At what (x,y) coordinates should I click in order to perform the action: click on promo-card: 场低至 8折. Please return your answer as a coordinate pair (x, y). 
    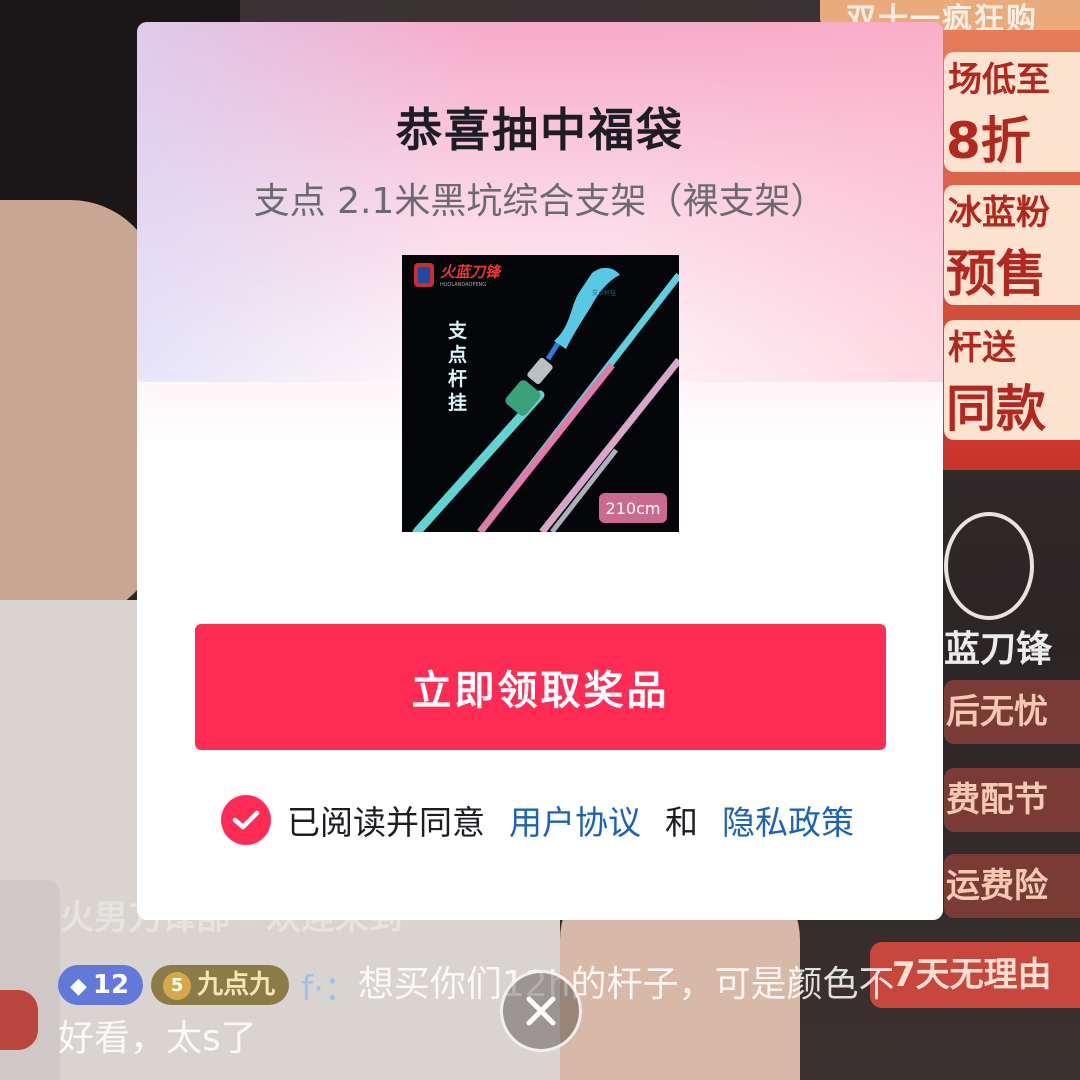
    Looking at the image, I should click on (1012, 112).